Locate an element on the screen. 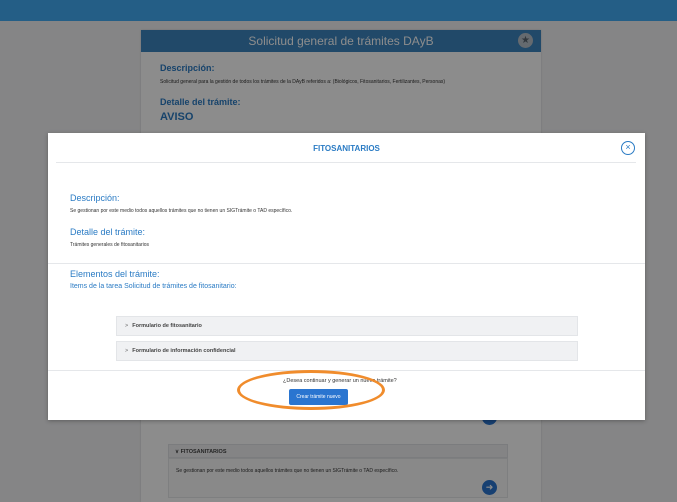 The image size is (677, 502). top-bar is located at coordinates (338, 10).